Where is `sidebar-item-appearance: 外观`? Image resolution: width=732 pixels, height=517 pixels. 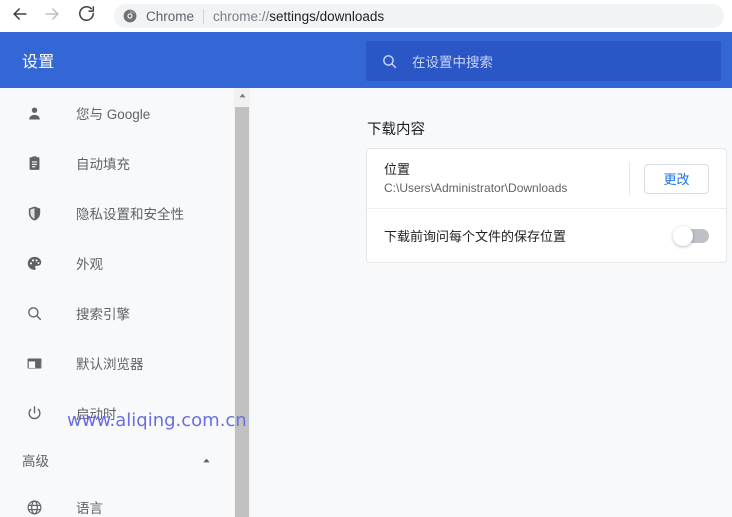
sidebar-item-appearance: 外观 is located at coordinates (117, 263).